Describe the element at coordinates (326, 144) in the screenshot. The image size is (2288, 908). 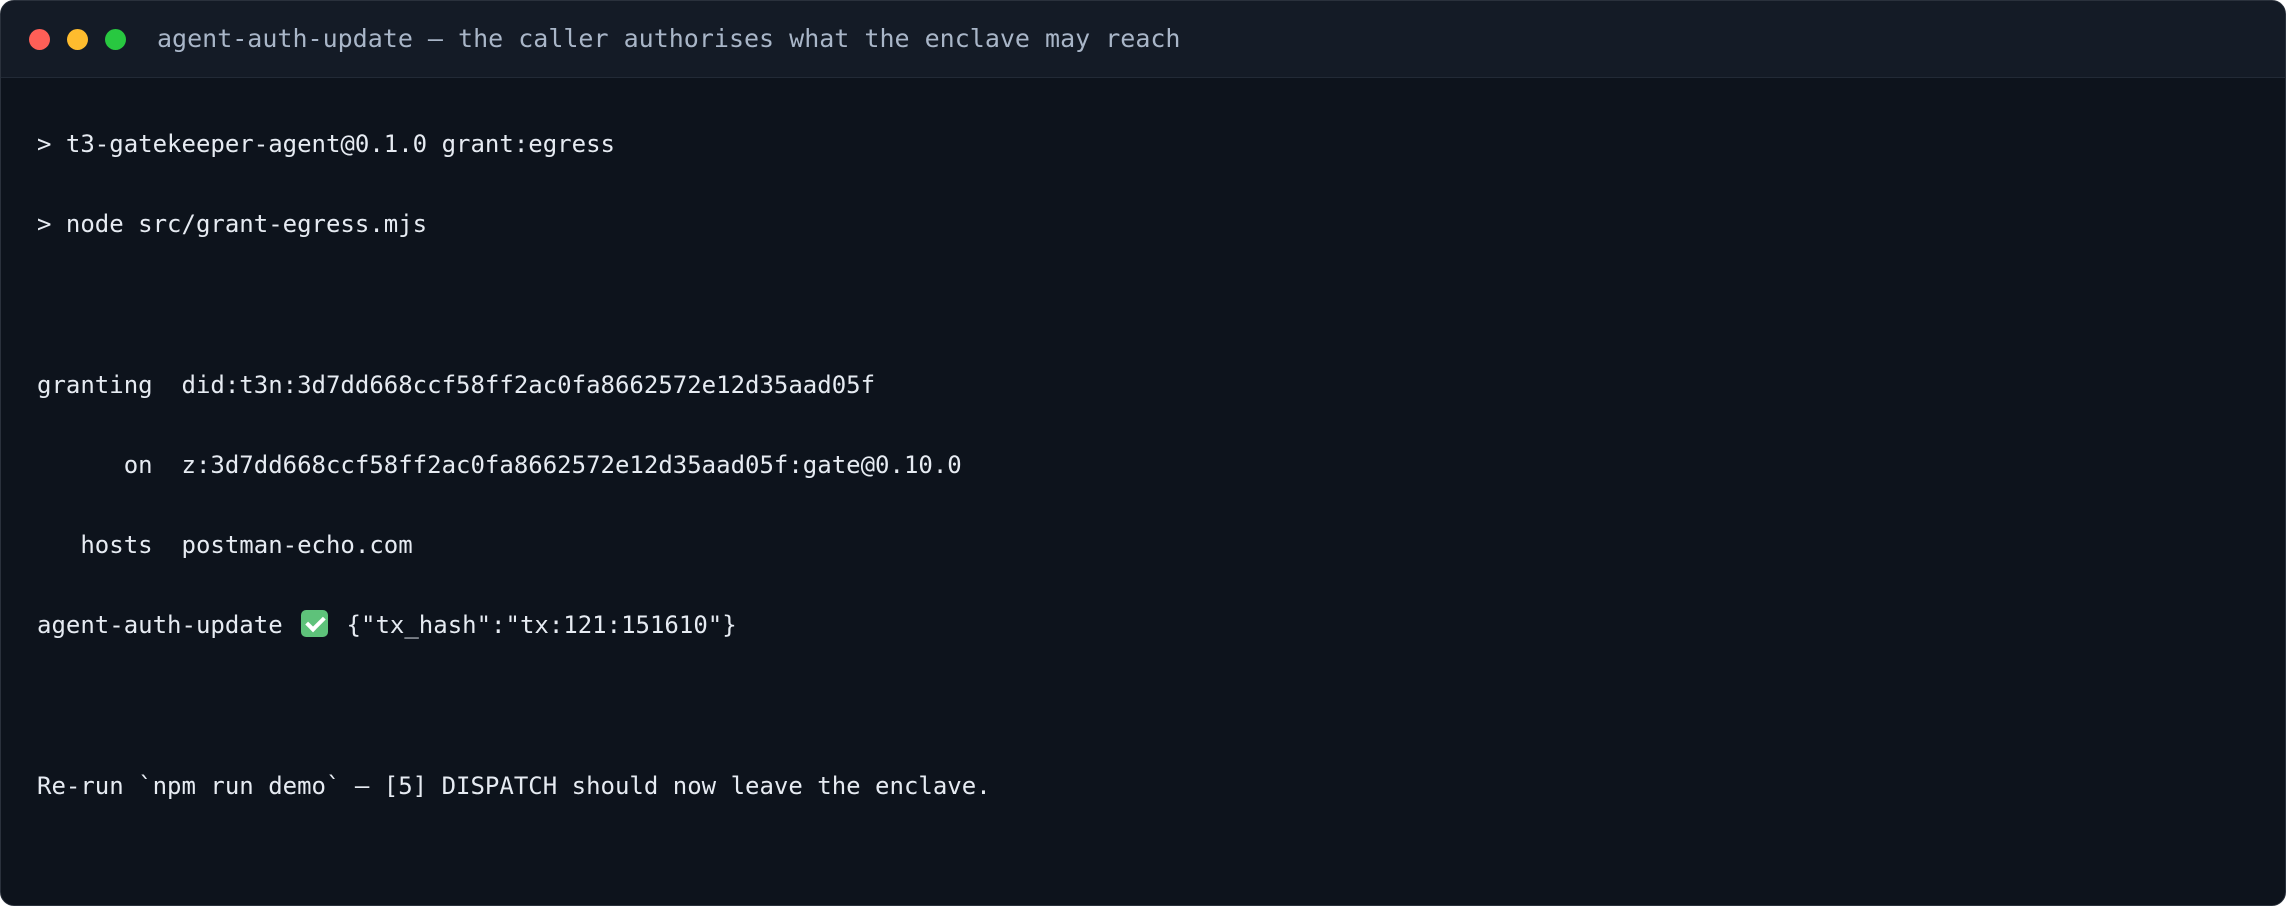
I see `output-line-npm-script: > t3-gatekeeper-agent@0.1.0 grant:egress` at that location.